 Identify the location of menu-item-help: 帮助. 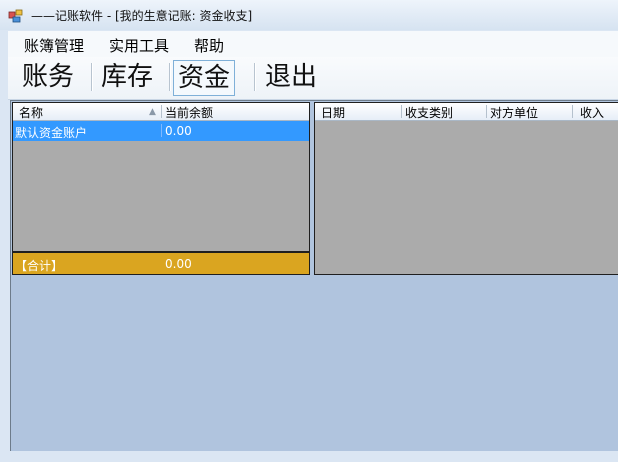
(209, 45).